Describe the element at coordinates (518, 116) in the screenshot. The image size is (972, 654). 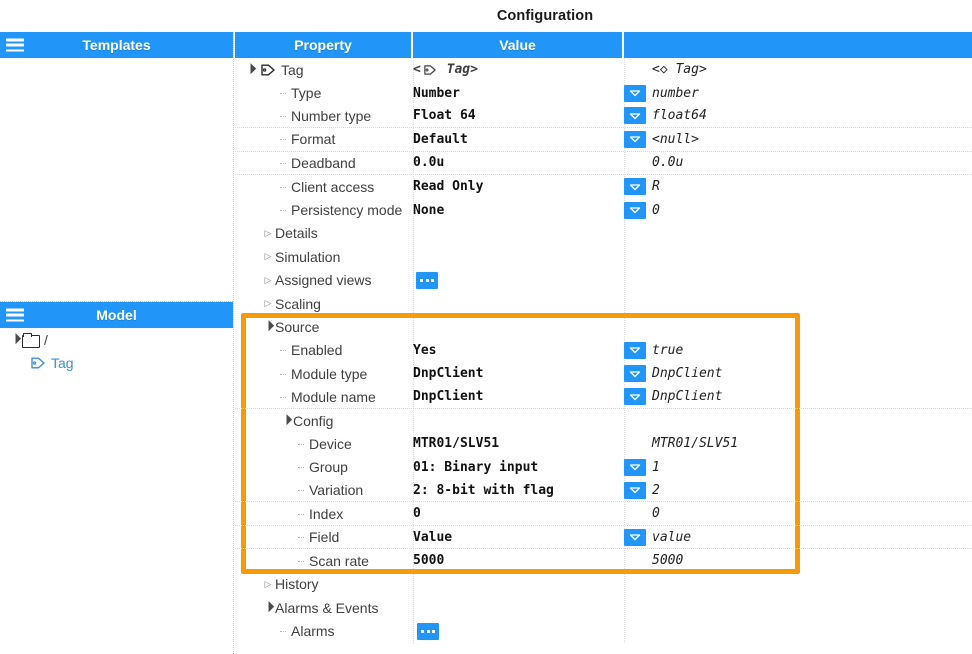
I see `value-cell: Float 64` at that location.